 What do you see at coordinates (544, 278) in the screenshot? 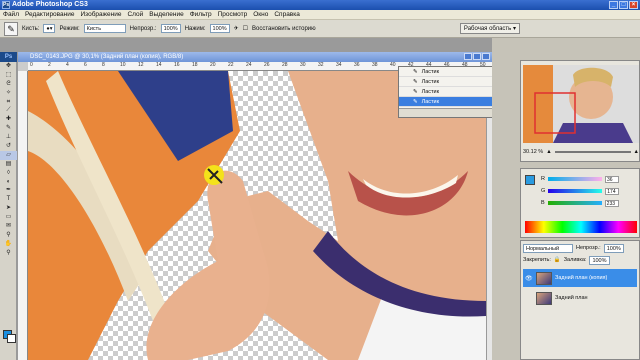
I see `layer-thumbnail` at bounding box center [544, 278].